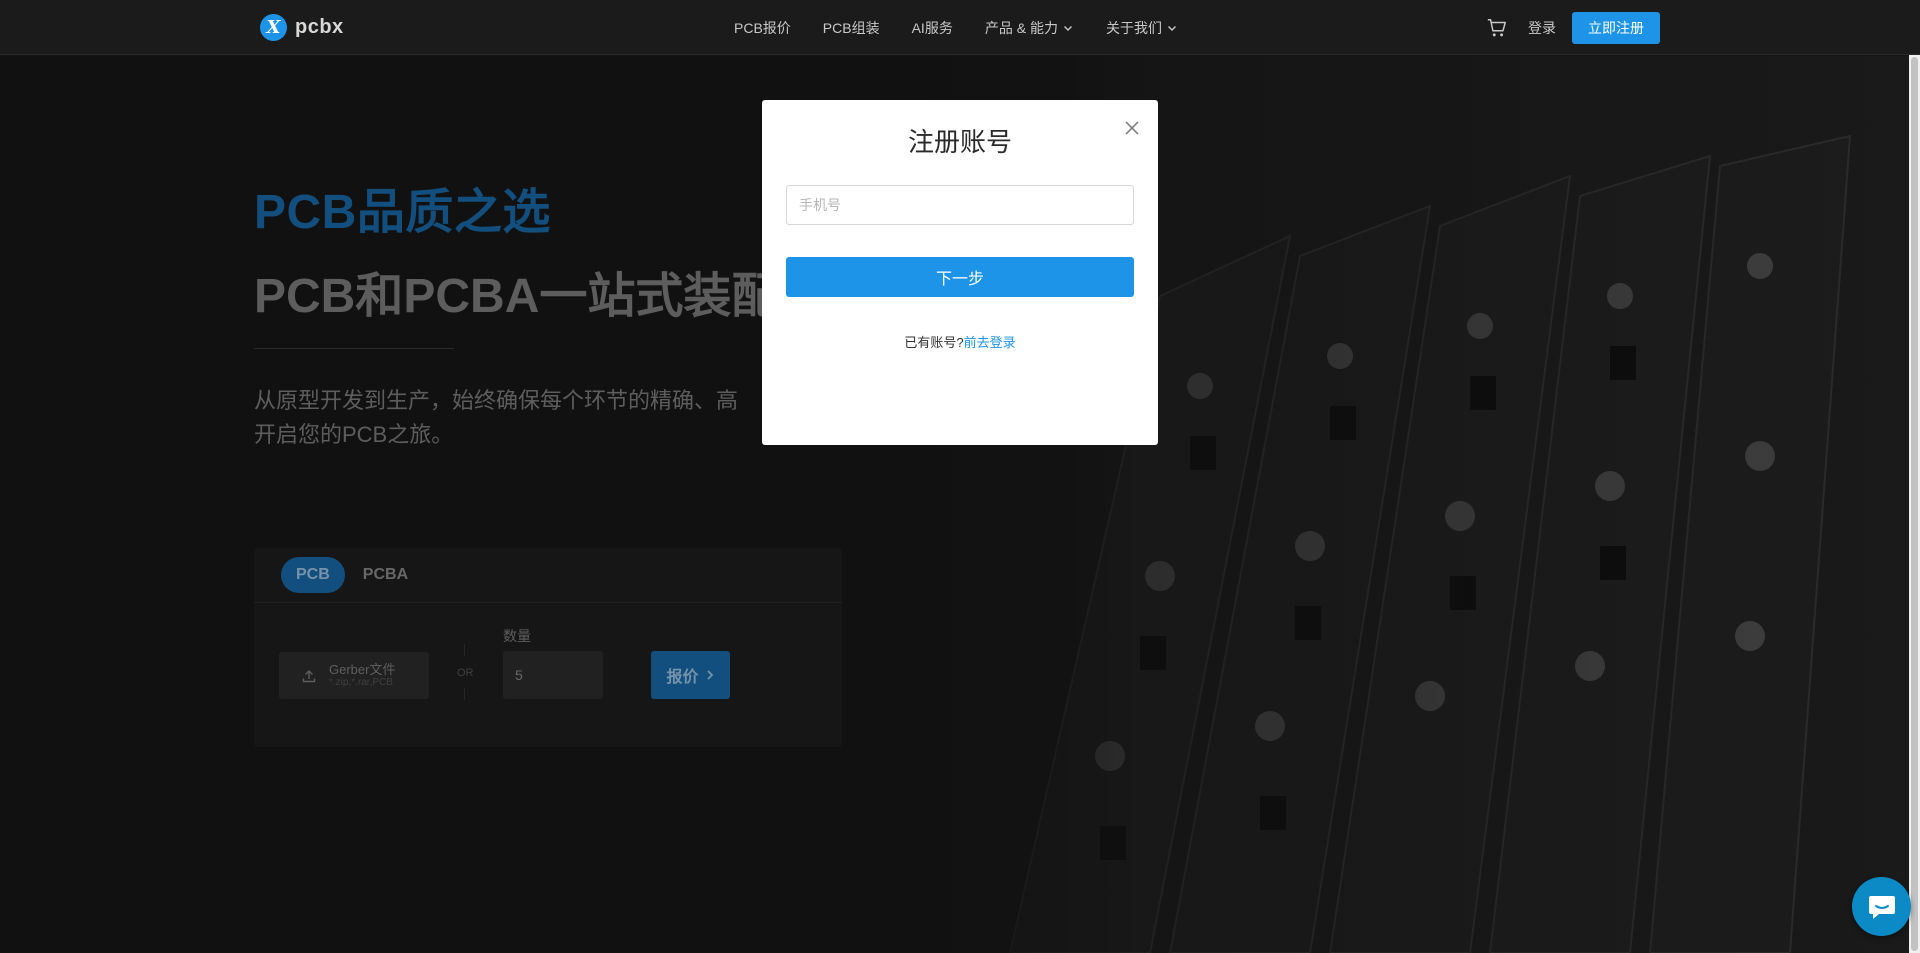  Describe the element at coordinates (362, 669) in the screenshot. I see `upload-title: Gerber文件` at that location.